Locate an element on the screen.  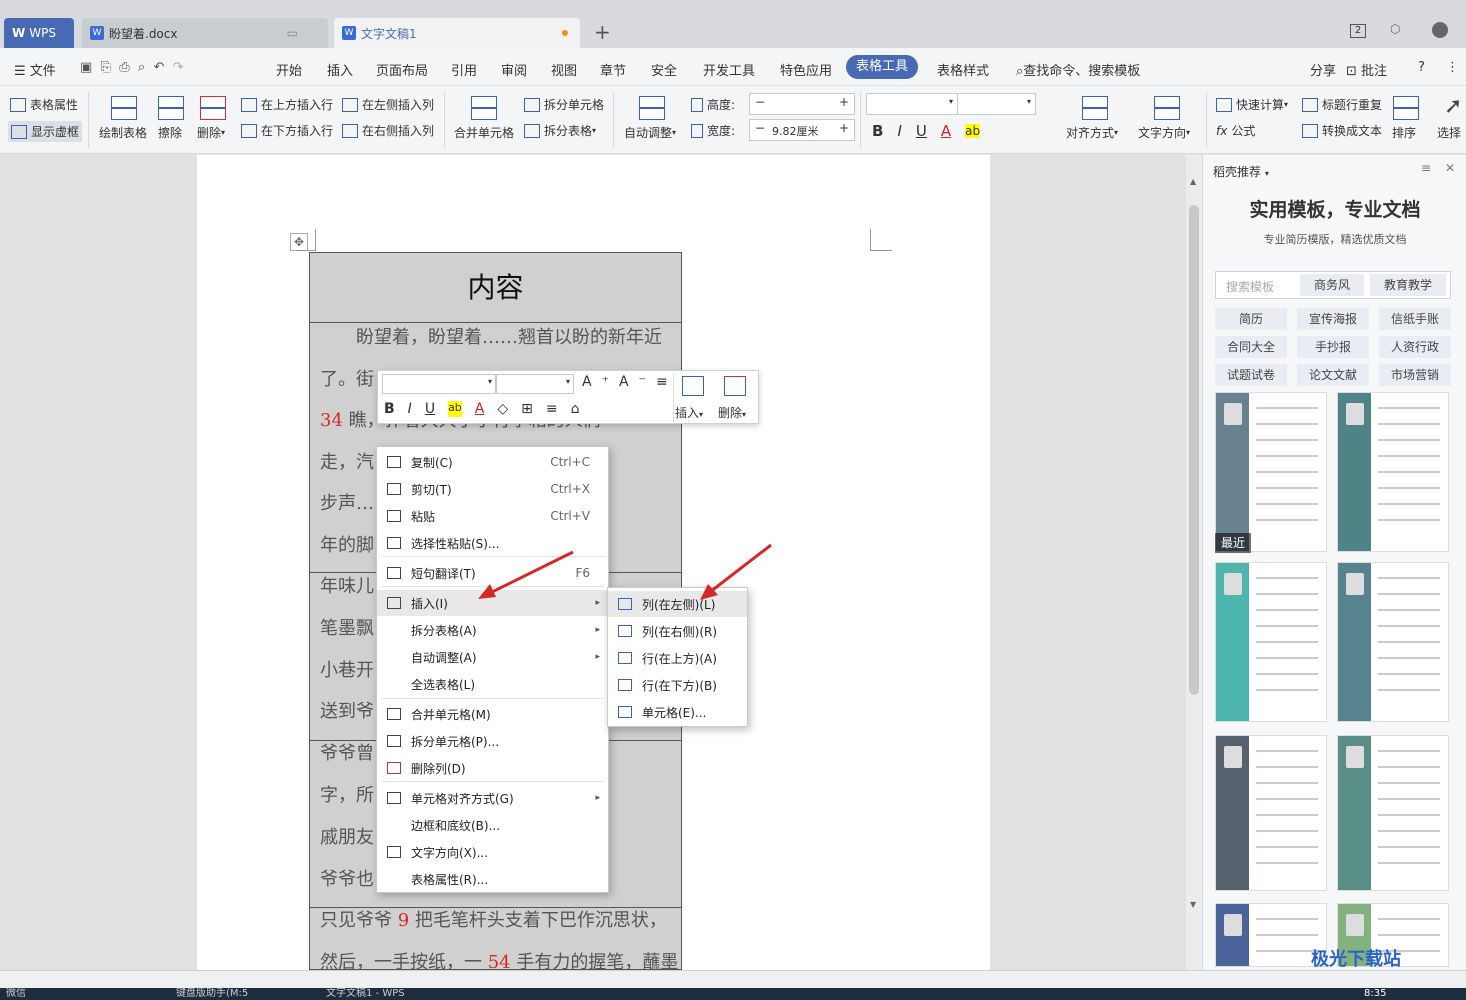
menu-chapter: 章节 is located at coordinates (613, 69).